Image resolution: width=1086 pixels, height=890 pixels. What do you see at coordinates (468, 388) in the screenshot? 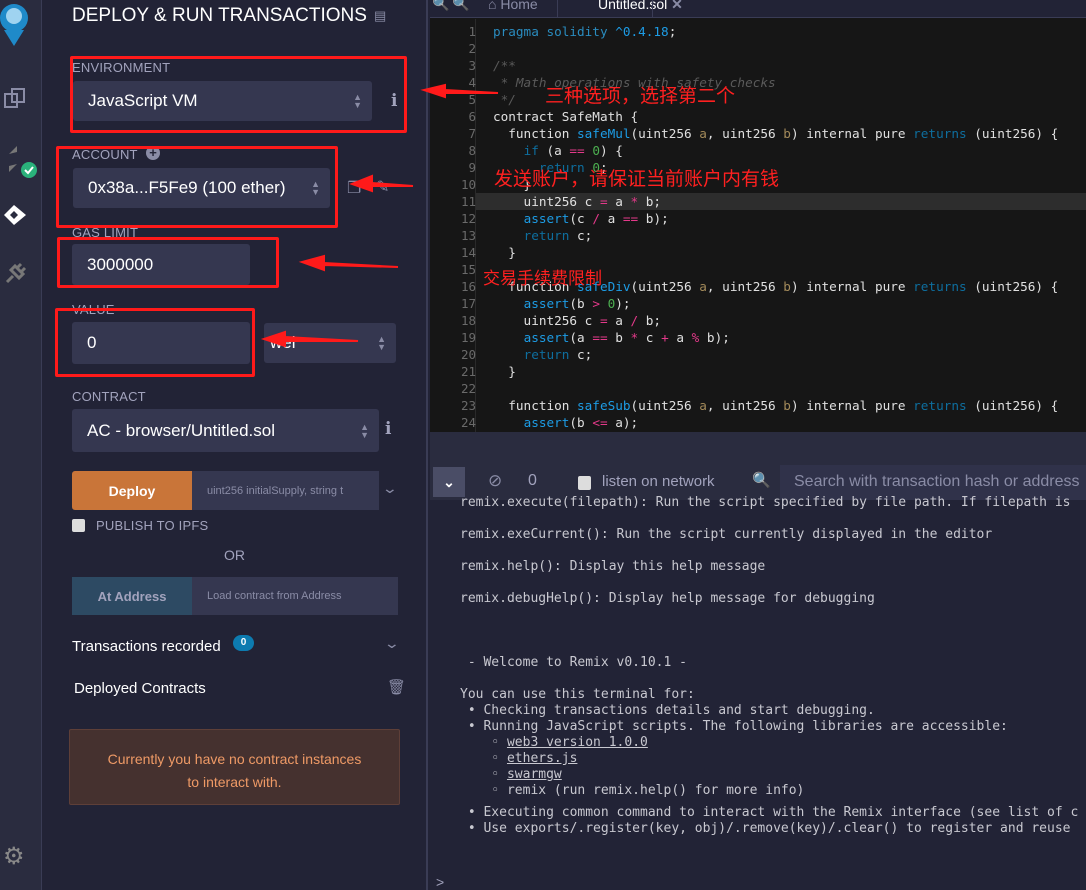
I see `line-number: 22` at bounding box center [468, 388].